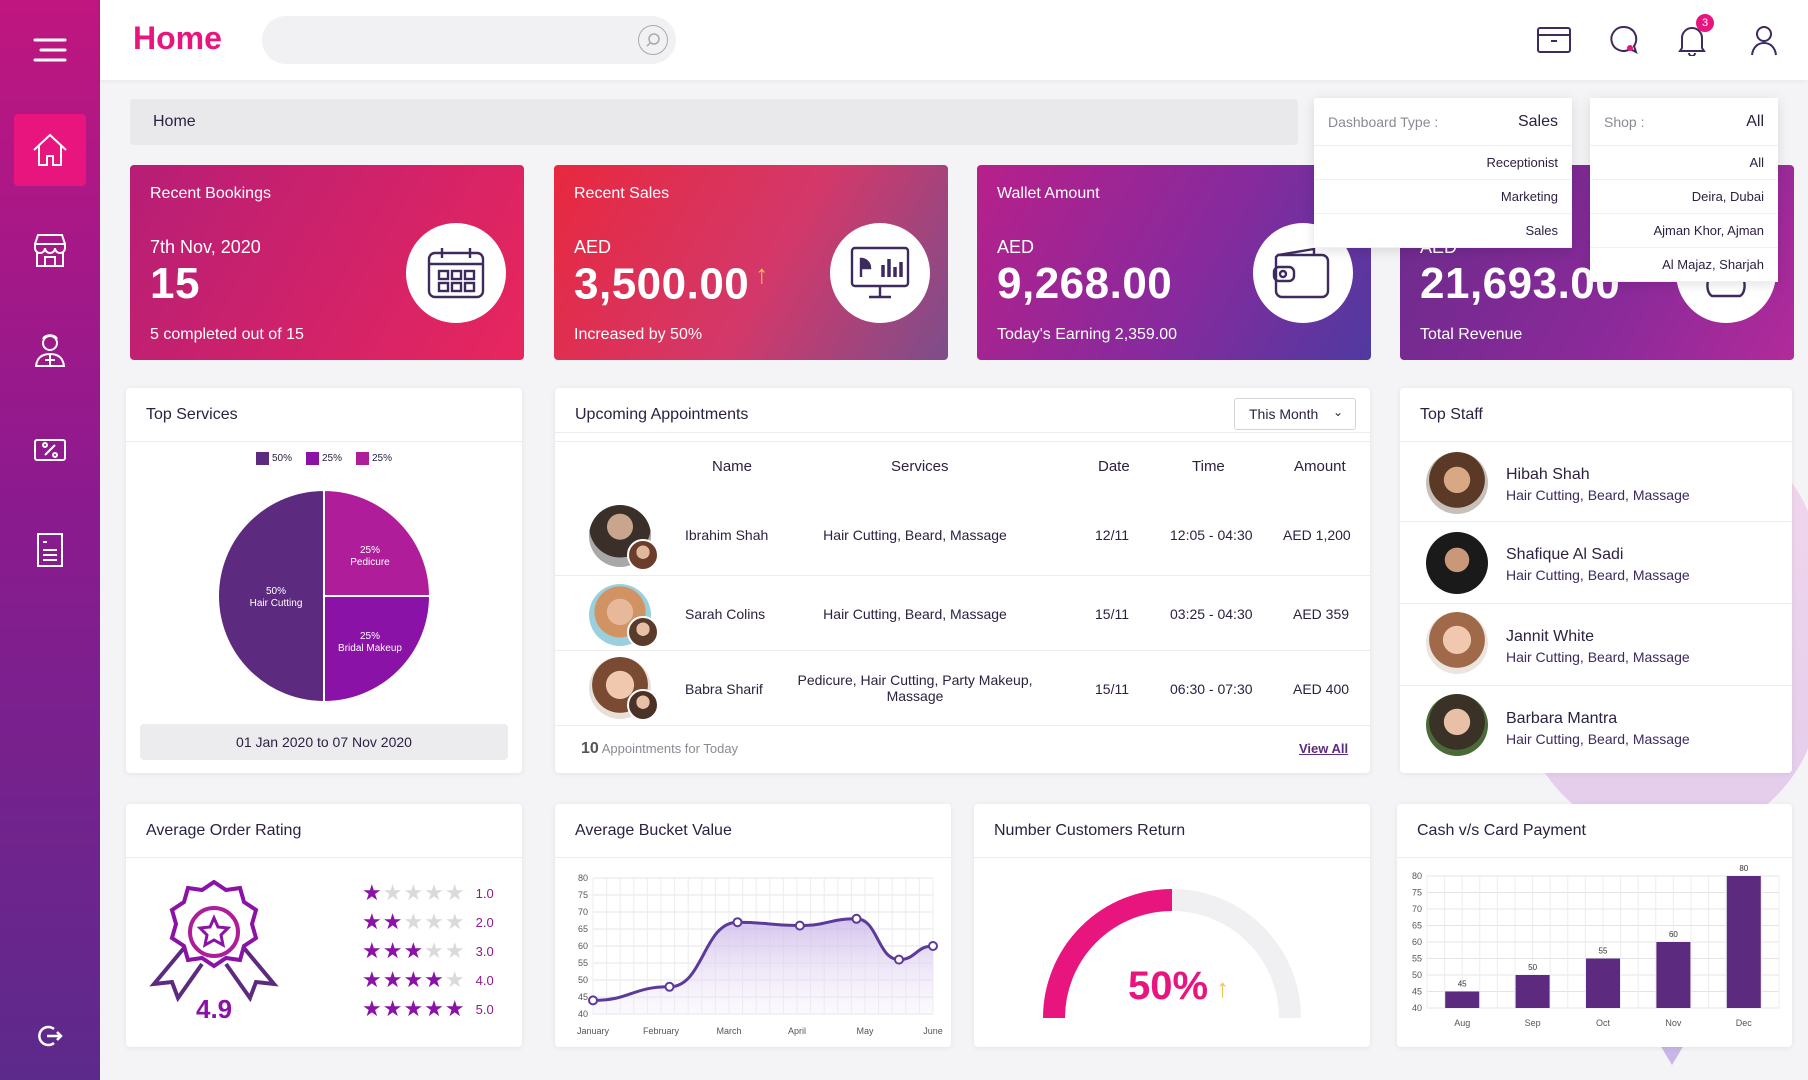  I want to click on breadcrumb: Home, so click(714, 122).